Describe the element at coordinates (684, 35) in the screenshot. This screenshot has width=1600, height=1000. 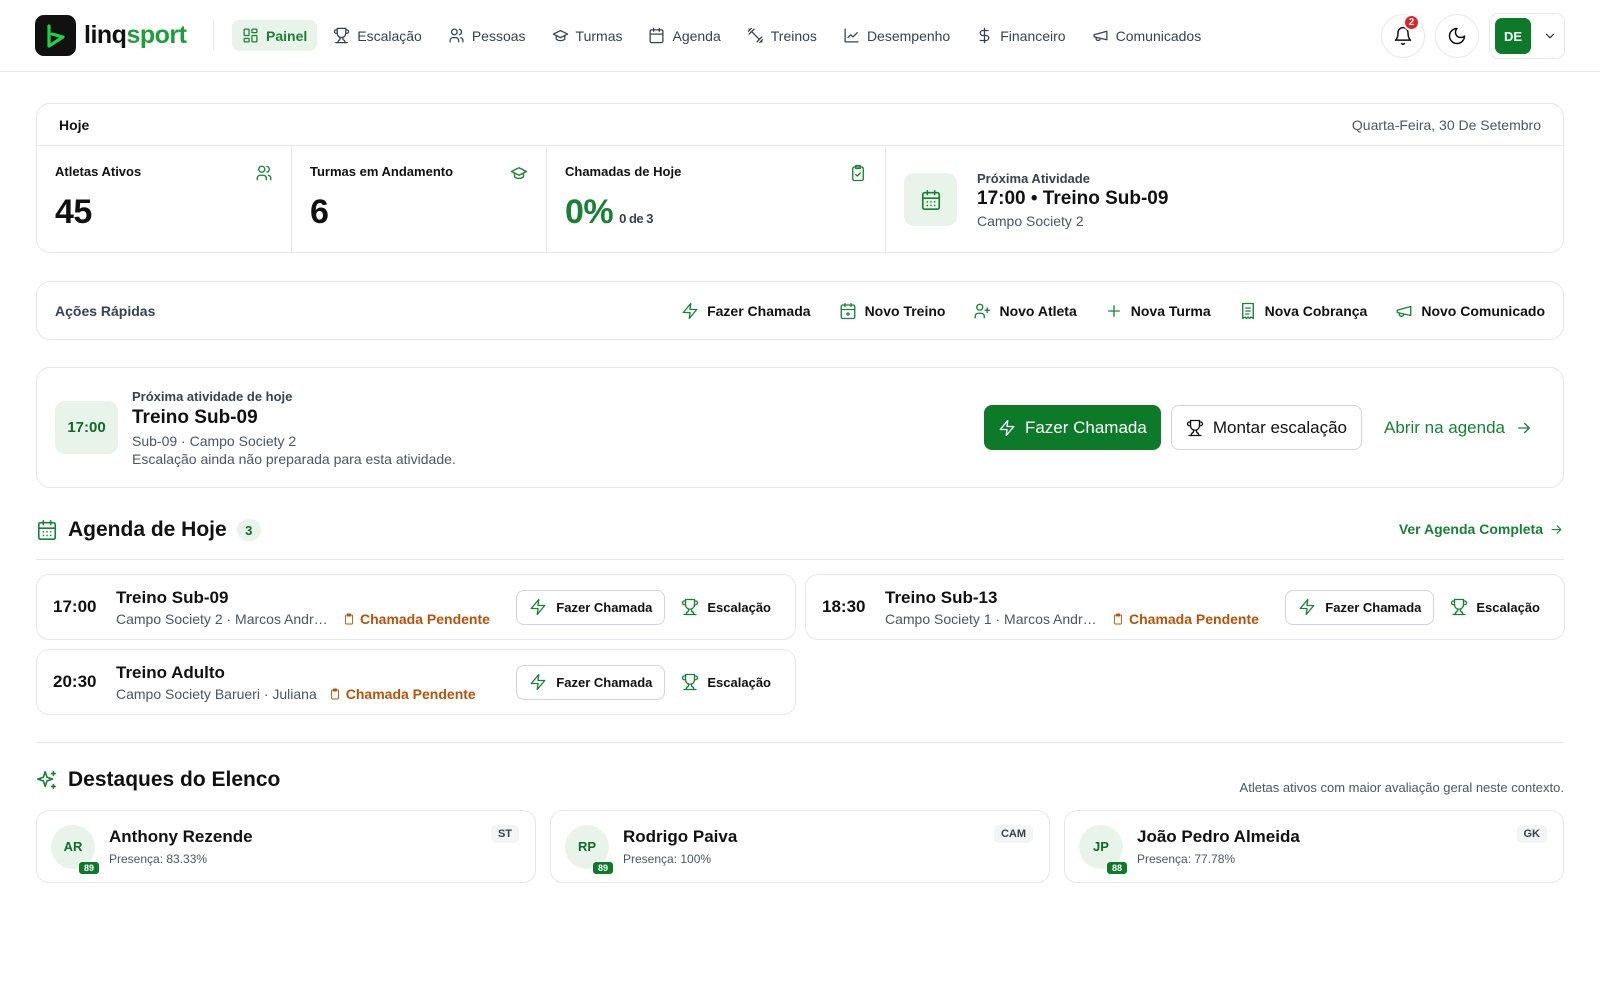
I see `nav-item-agenda: Agenda` at that location.